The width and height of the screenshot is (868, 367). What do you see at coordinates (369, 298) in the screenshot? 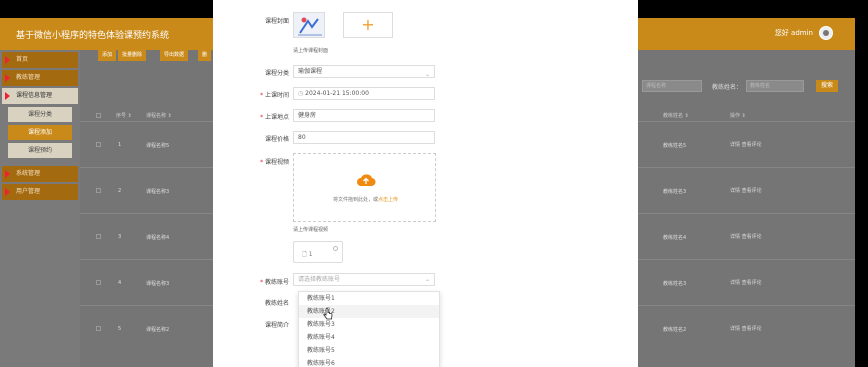
I see `dropdown-option: 教练账号1` at bounding box center [369, 298].